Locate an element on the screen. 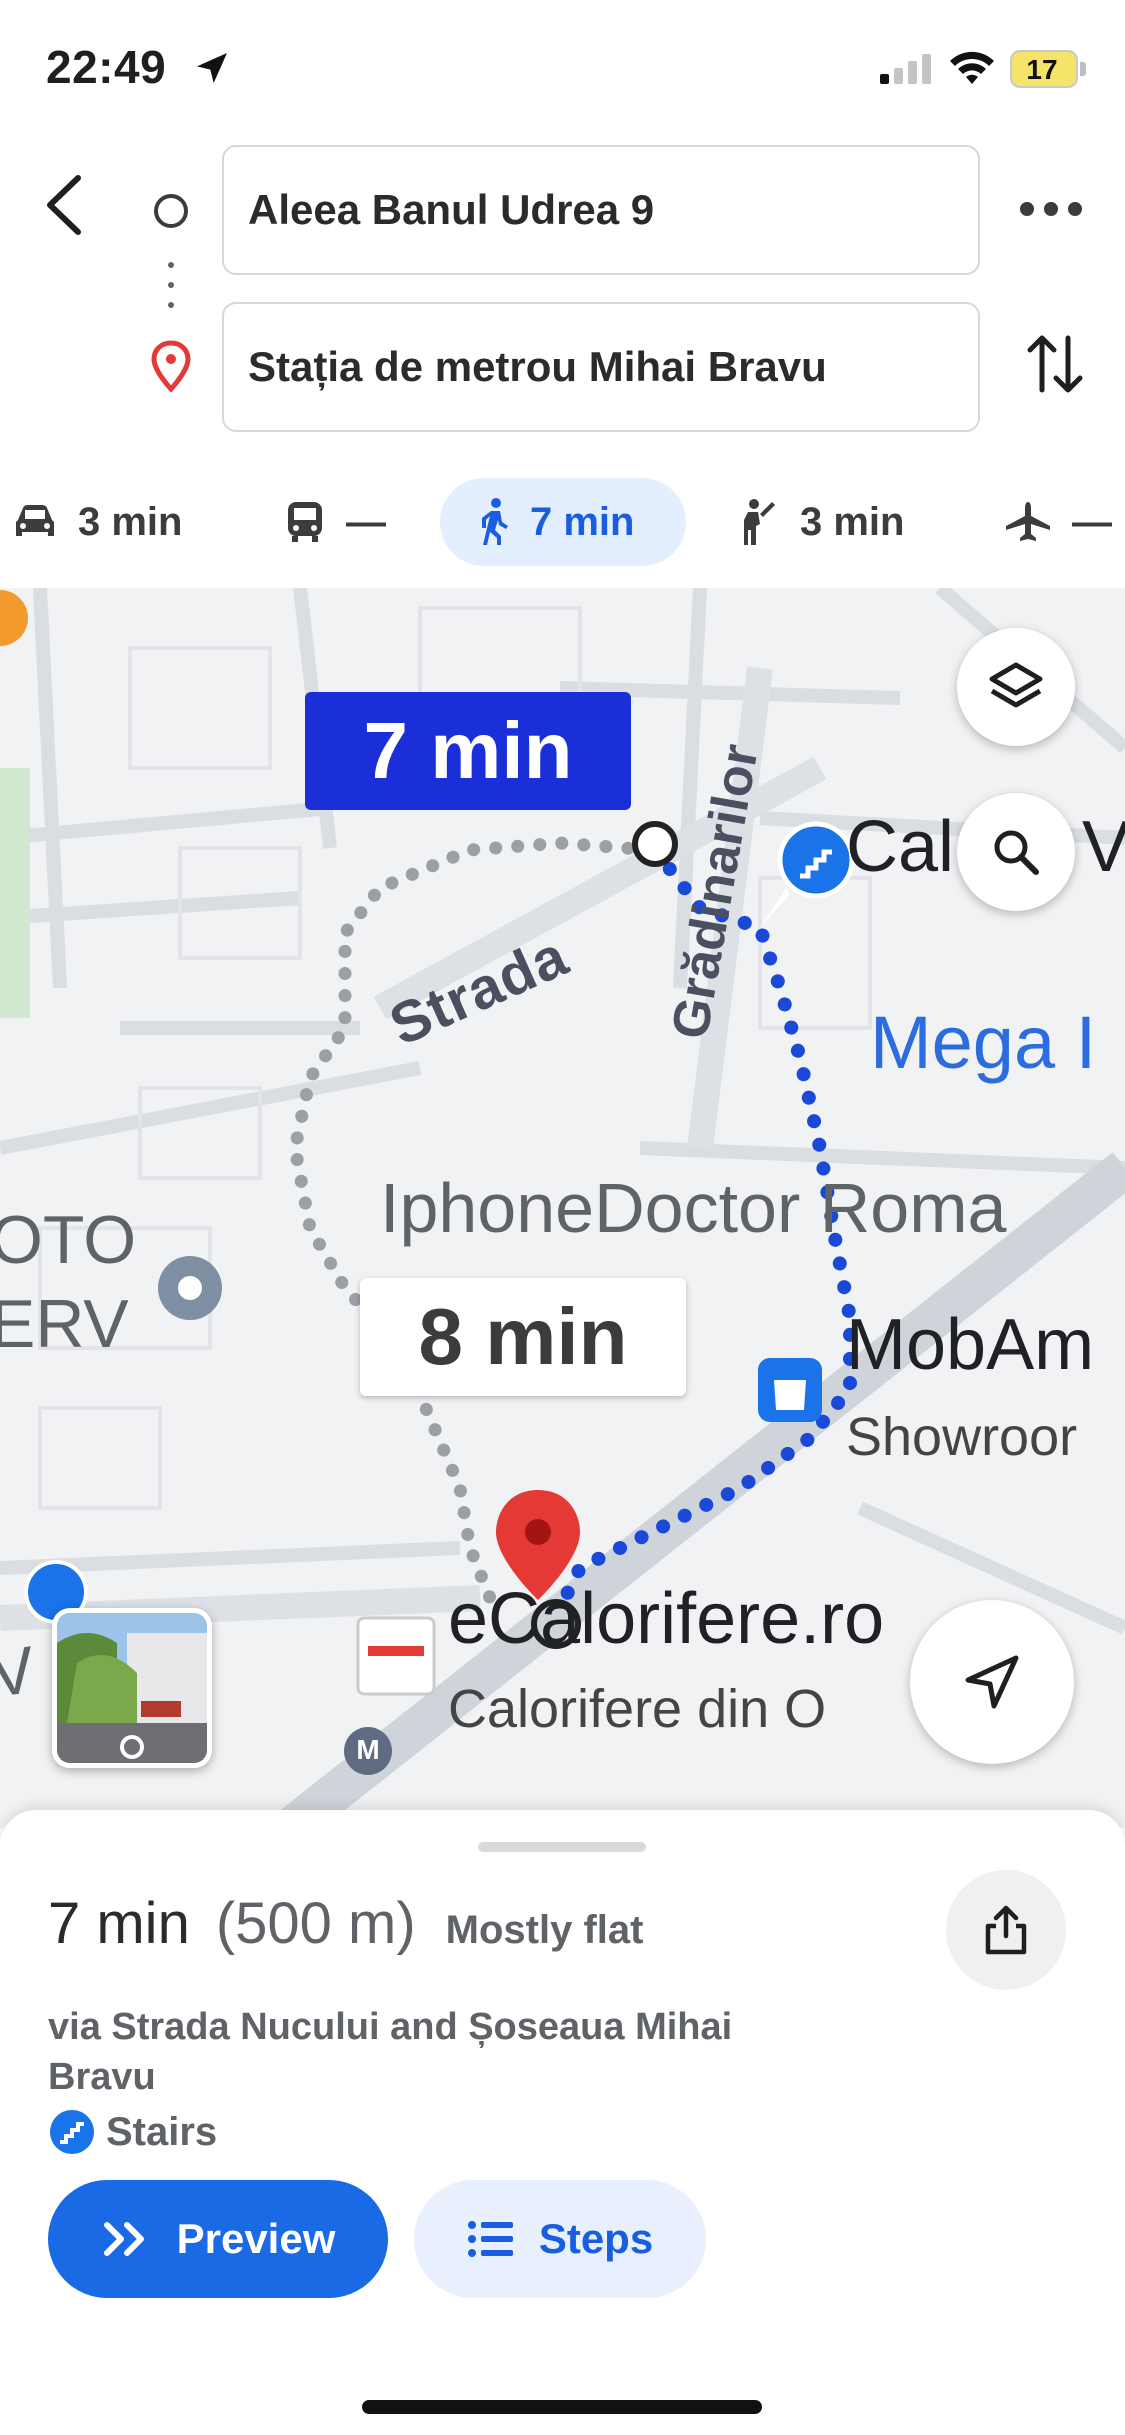 The width and height of the screenshot is (1125, 2435). mode-driving: 3 min is located at coordinates (97, 522).